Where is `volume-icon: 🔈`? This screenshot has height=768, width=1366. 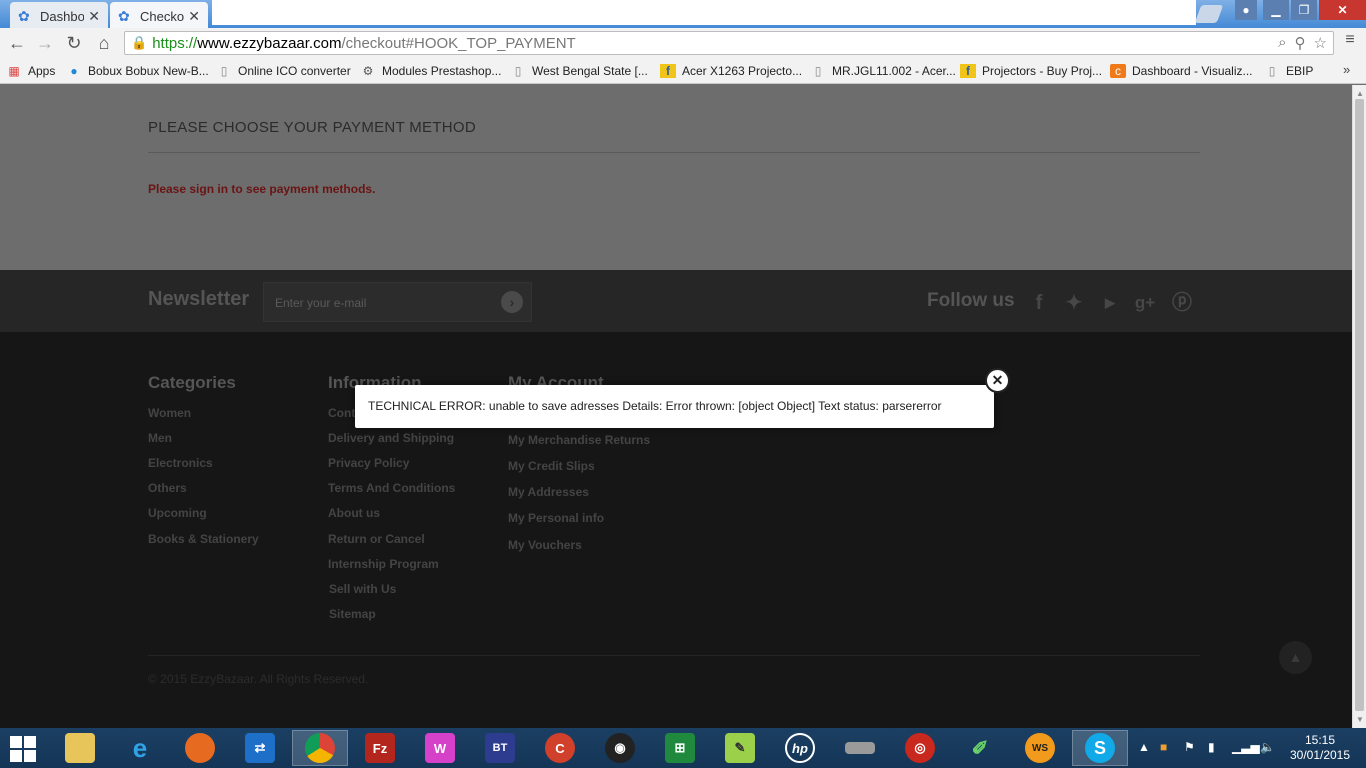
volume-icon: 🔈 is located at coordinates (1267, 747).